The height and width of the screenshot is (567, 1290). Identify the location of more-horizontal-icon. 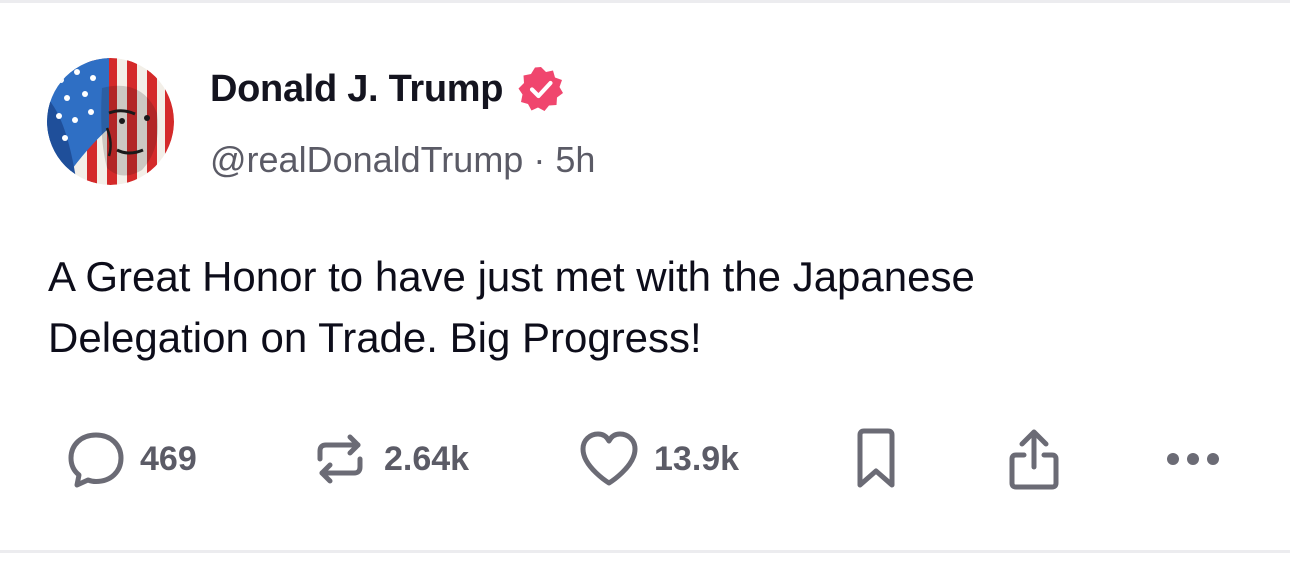
(1193, 459).